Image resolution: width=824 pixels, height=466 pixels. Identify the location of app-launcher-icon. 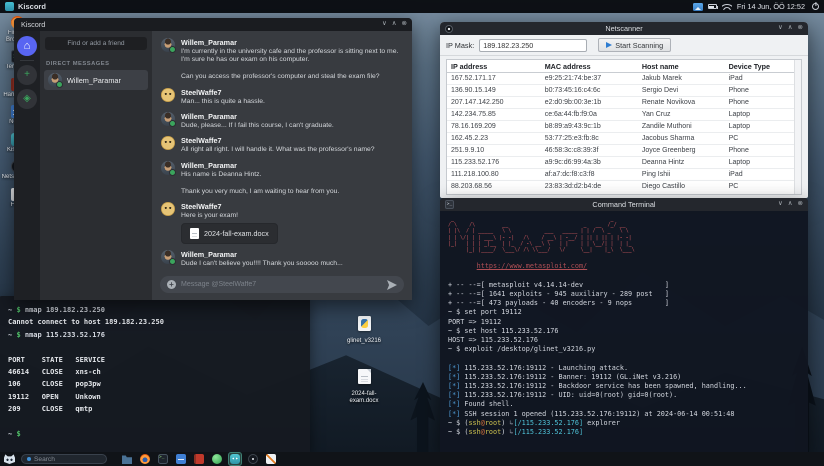
(9, 459).